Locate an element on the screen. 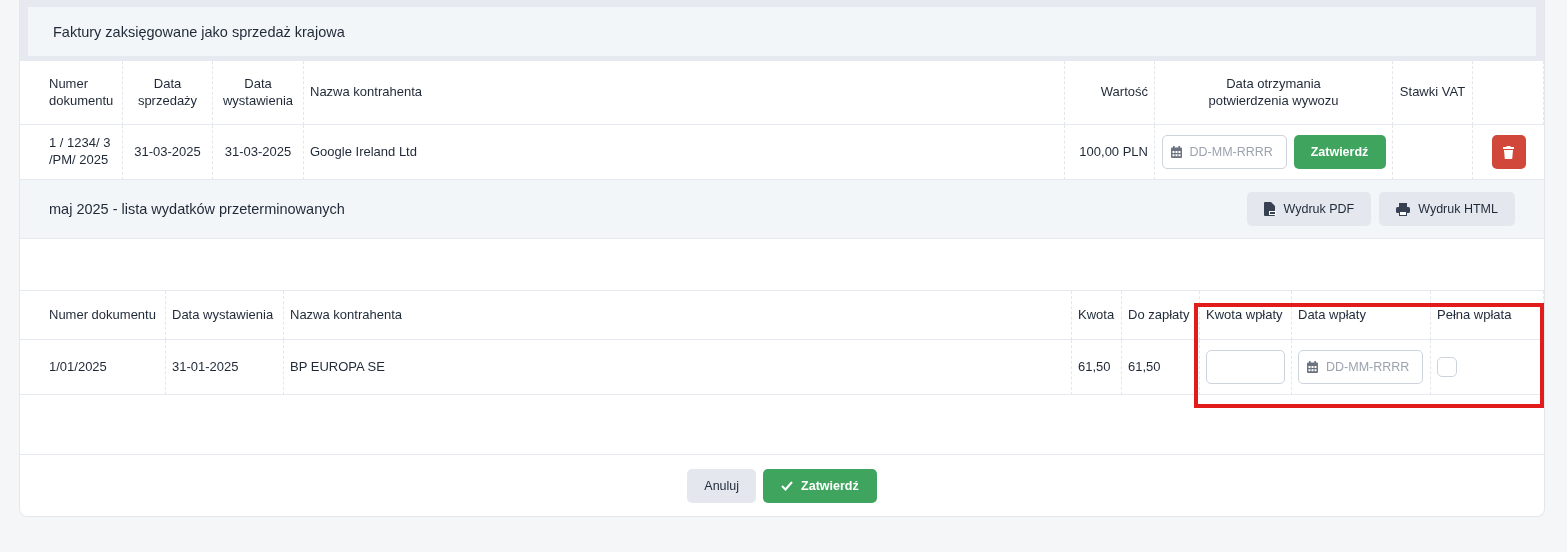 The height and width of the screenshot is (552, 1567). column-header: Data wpłaty is located at coordinates (1332, 315).